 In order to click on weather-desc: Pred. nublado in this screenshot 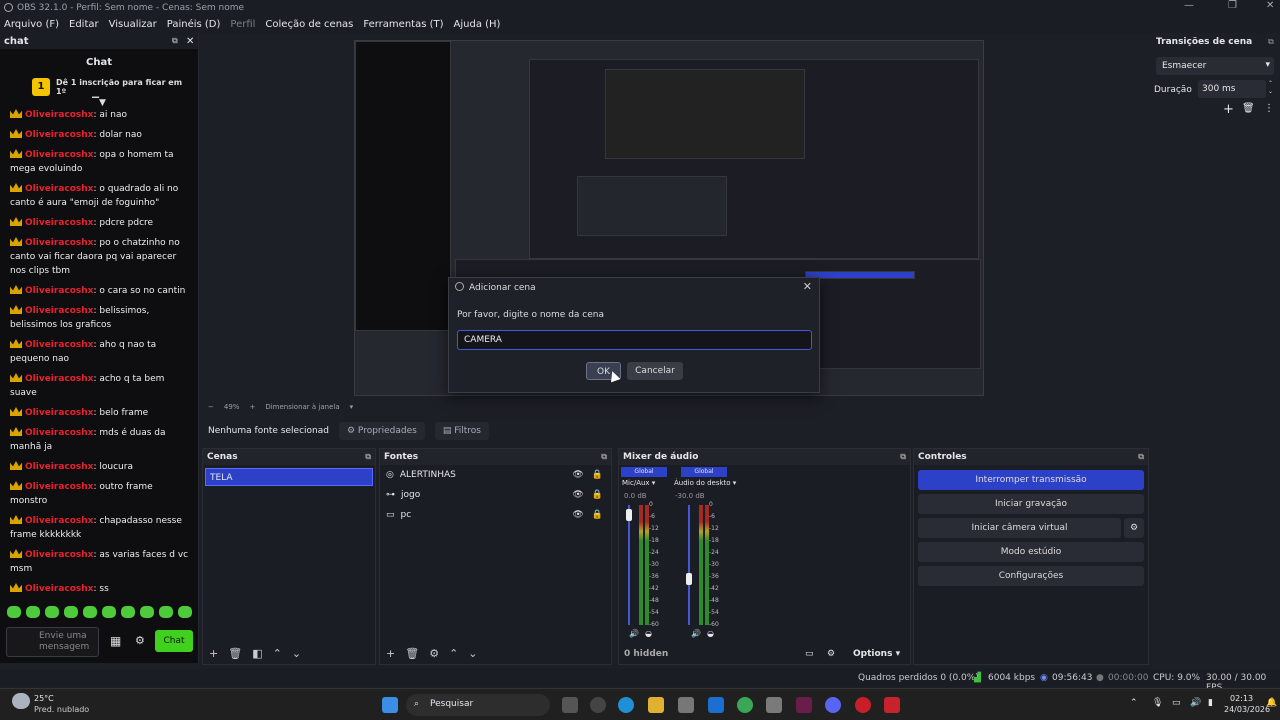, I will do `click(61, 709)`.